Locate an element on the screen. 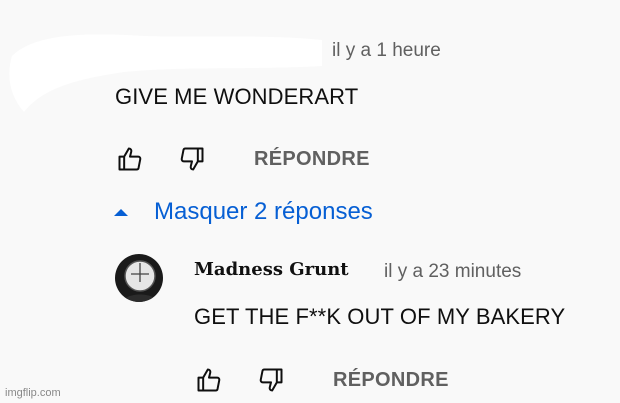 This screenshot has height=403, width=620. caret-up-icon is located at coordinates (121, 212).